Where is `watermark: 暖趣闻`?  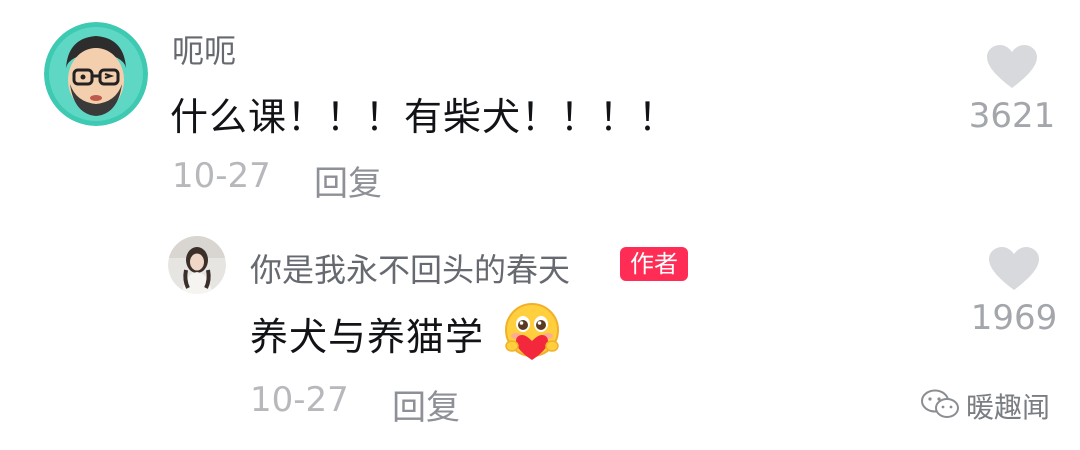 watermark: 暖趣闻 is located at coordinates (995, 404).